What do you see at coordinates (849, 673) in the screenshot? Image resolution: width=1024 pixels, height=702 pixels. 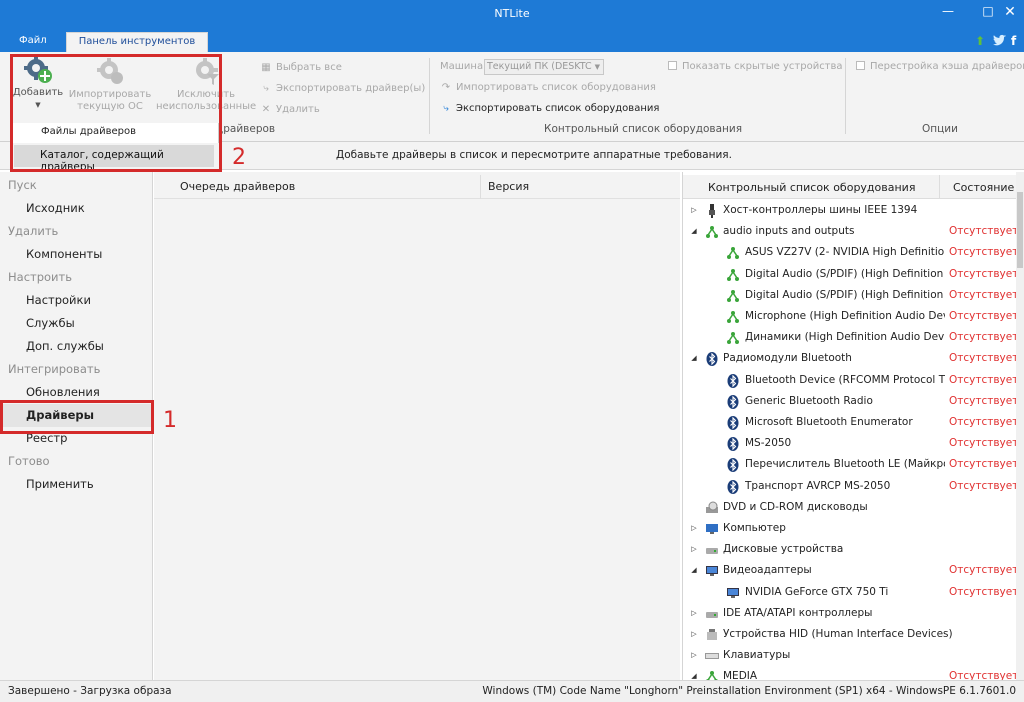 I see `hardware-row: ◢ MEDIA Отсутствует` at bounding box center [849, 673].